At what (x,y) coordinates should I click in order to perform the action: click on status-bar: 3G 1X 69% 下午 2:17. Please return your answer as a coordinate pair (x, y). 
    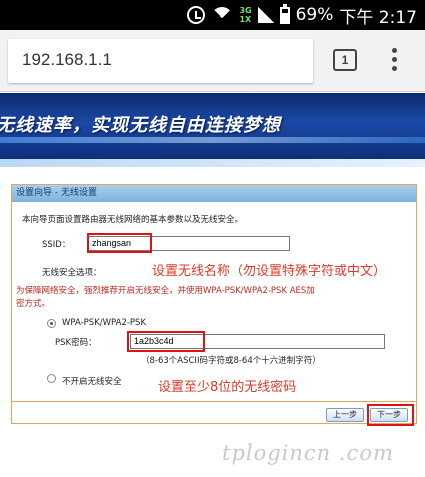
    Looking at the image, I should click on (212, 15).